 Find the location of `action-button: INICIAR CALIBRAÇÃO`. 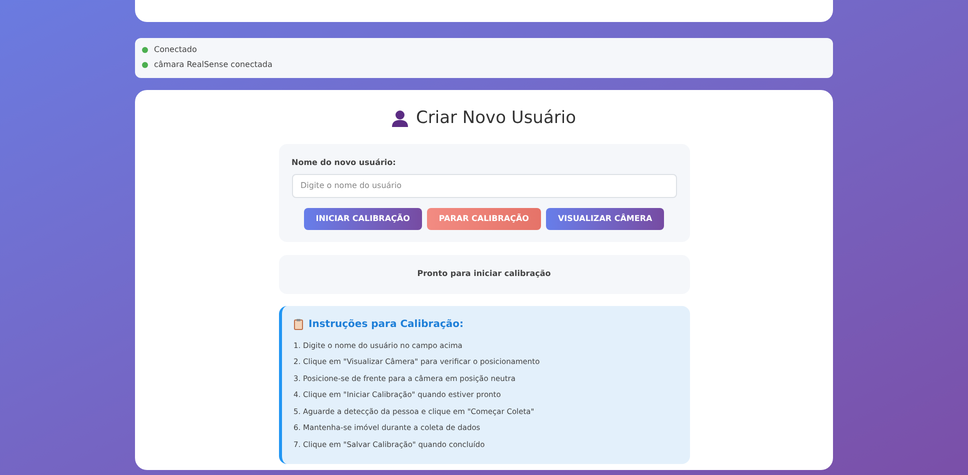

action-button: INICIAR CALIBRAÇÃO is located at coordinates (363, 219).